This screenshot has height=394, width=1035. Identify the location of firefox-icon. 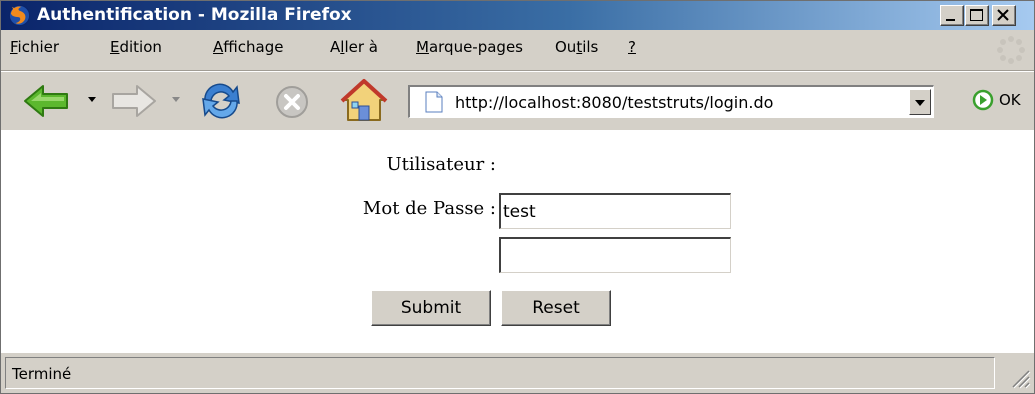
(19, 15).